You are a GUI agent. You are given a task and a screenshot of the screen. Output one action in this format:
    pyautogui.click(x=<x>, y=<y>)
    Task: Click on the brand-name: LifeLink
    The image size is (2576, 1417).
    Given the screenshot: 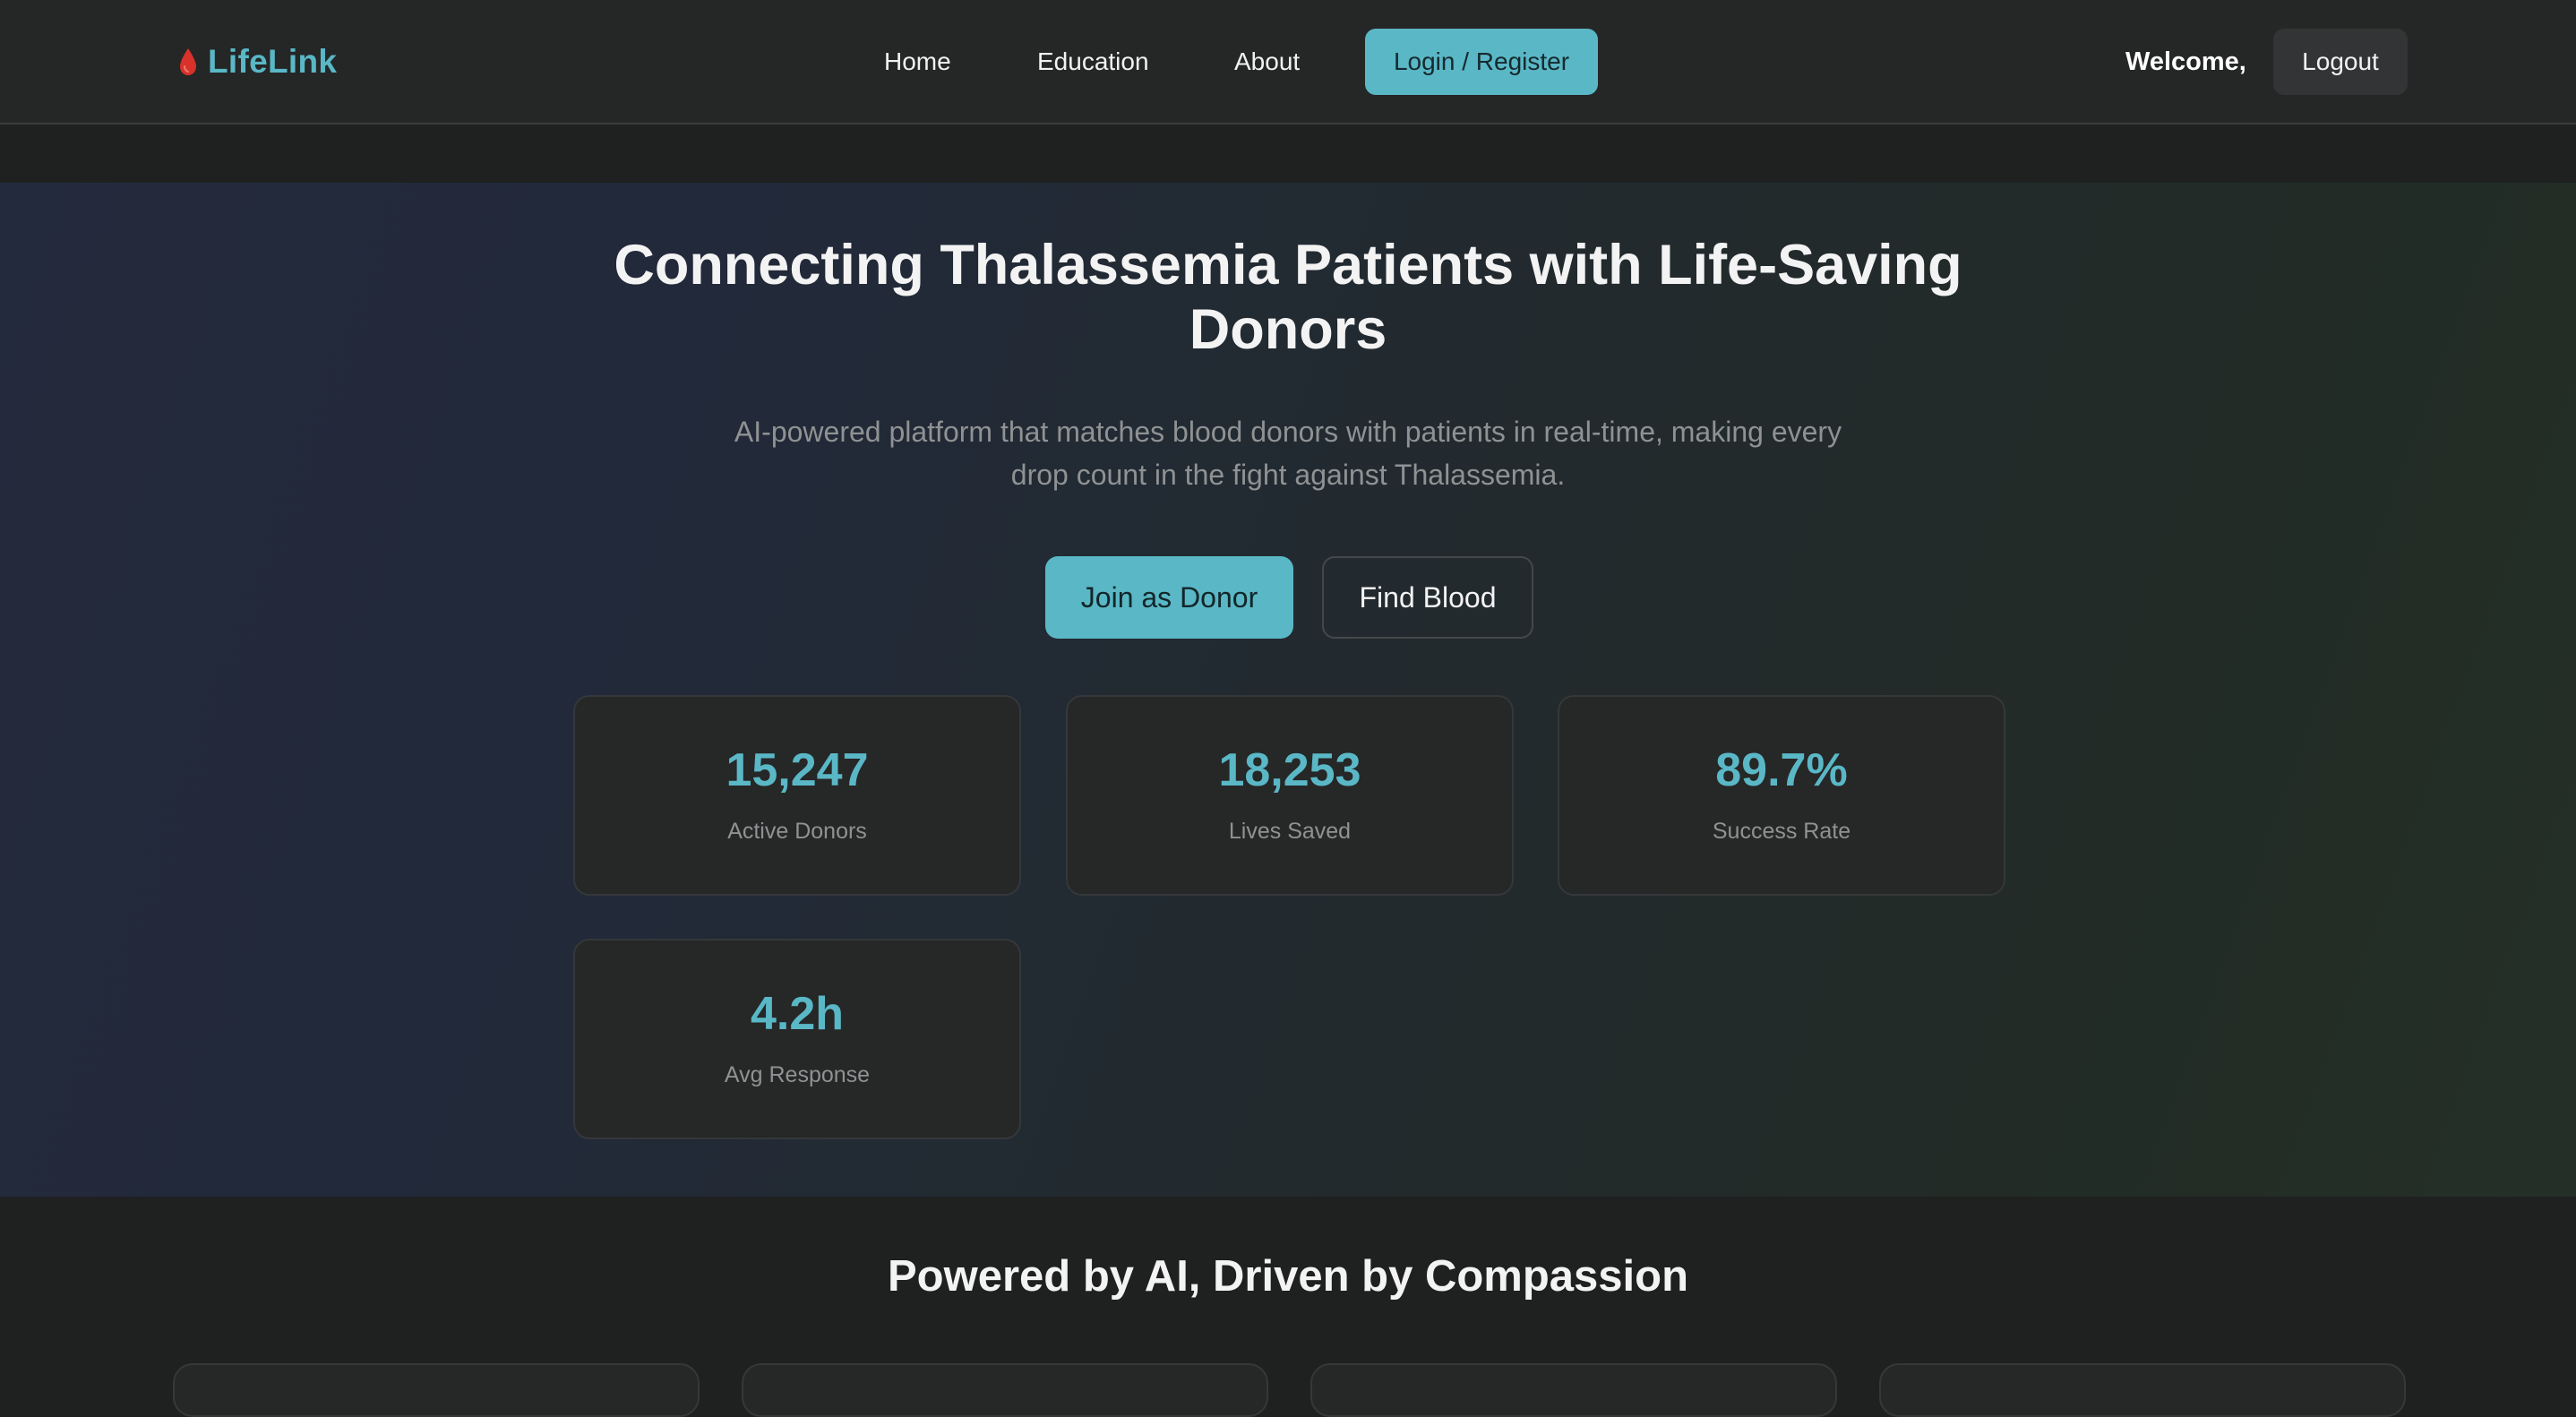 What is the action you would take?
    pyautogui.click(x=273, y=61)
    